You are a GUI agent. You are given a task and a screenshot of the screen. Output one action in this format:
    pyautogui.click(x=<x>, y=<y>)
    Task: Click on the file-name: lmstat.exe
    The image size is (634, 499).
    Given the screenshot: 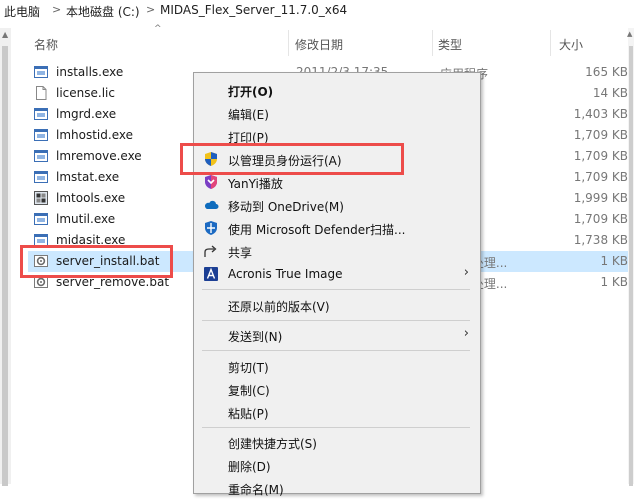 What is the action you would take?
    pyautogui.click(x=88, y=177)
    